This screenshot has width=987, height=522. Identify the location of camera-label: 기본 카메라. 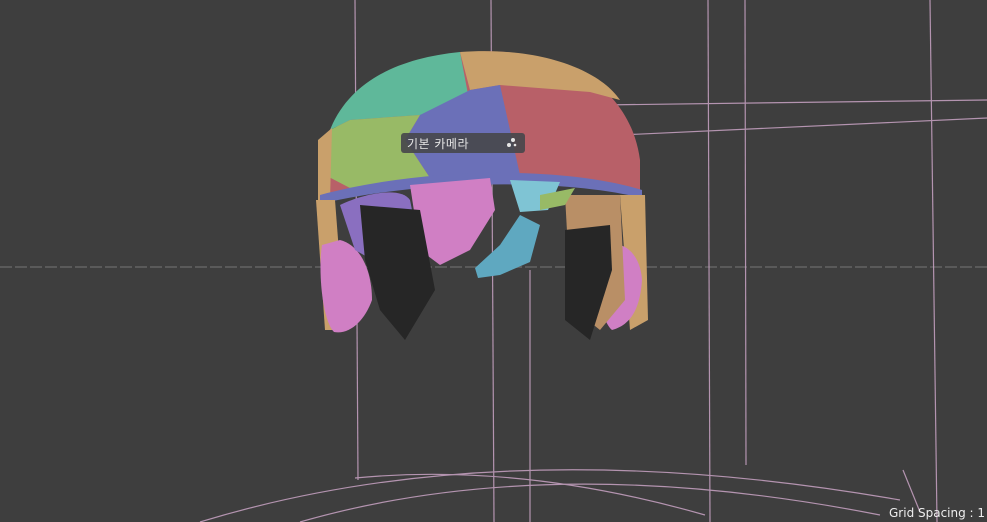
(463, 143).